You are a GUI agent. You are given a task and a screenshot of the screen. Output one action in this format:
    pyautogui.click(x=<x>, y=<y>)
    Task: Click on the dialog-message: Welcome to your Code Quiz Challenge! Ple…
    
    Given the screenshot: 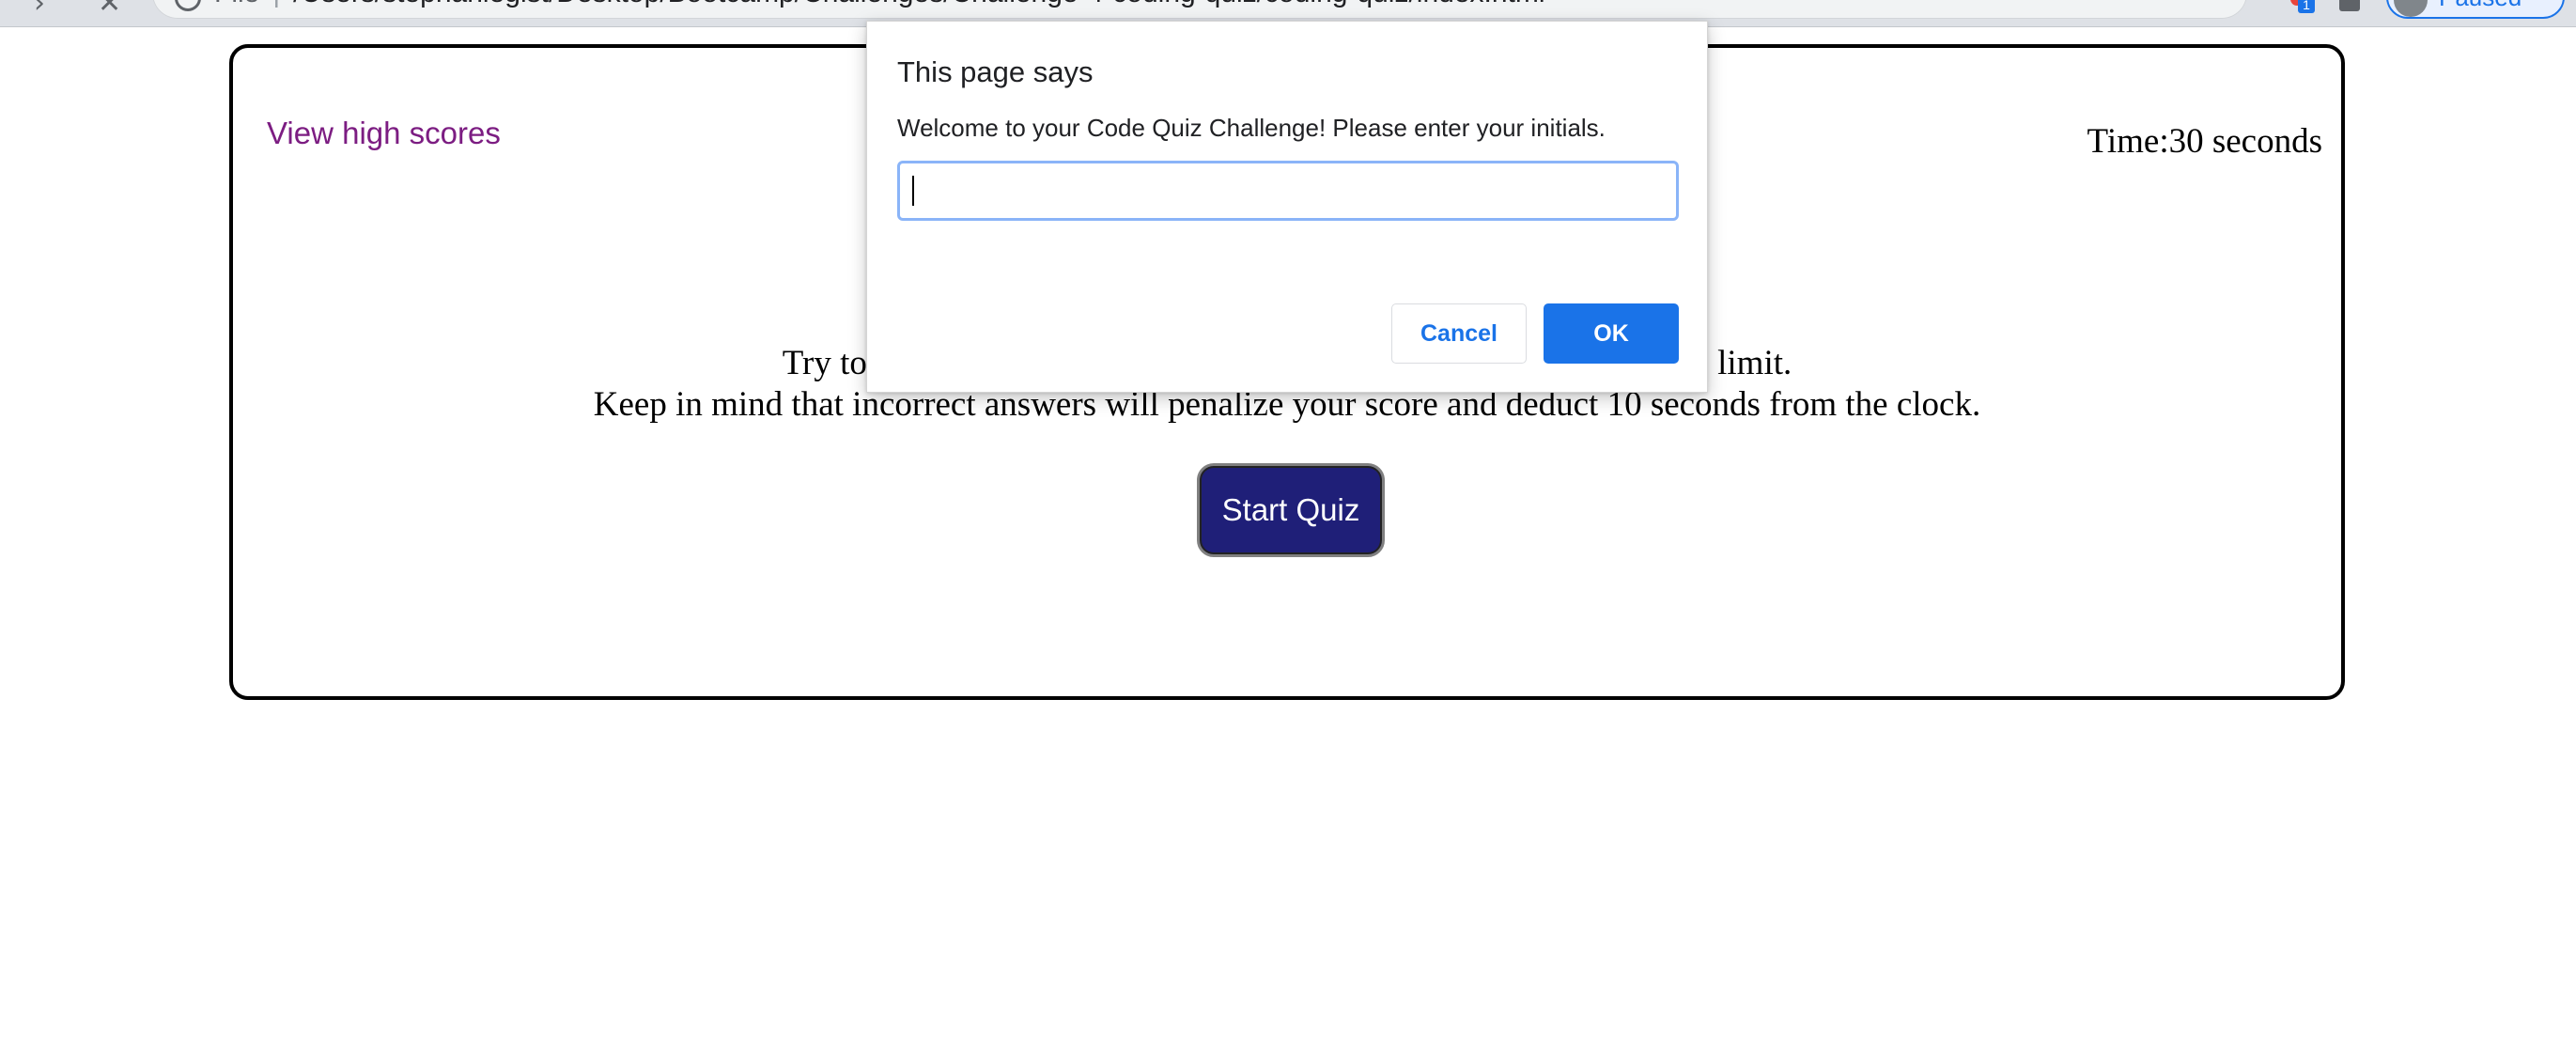 What is the action you would take?
    pyautogui.click(x=1251, y=128)
    